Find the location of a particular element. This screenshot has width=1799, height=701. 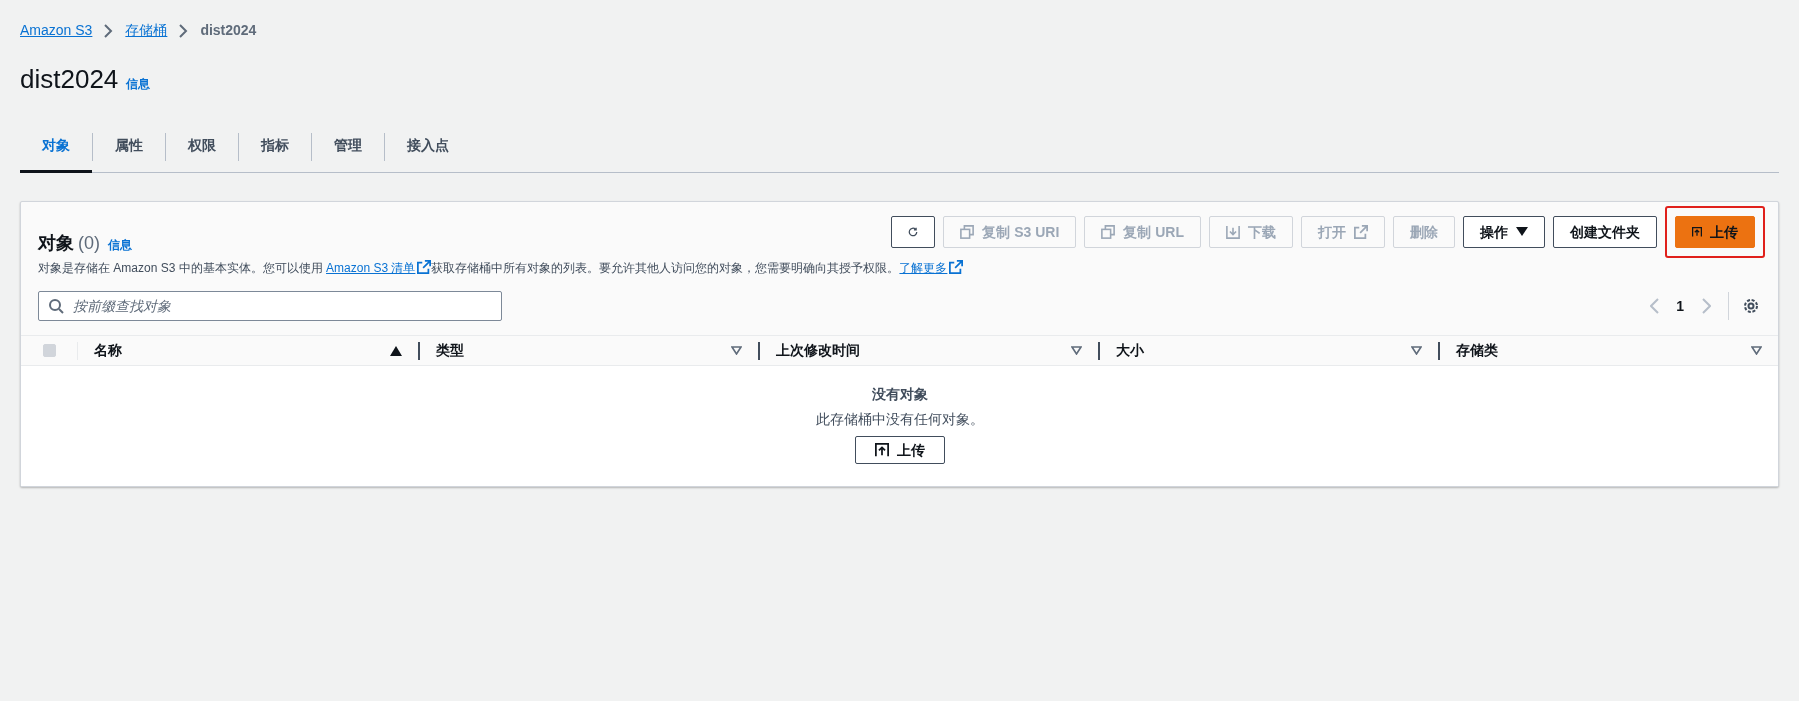

tab: 属性 is located at coordinates (129, 146).